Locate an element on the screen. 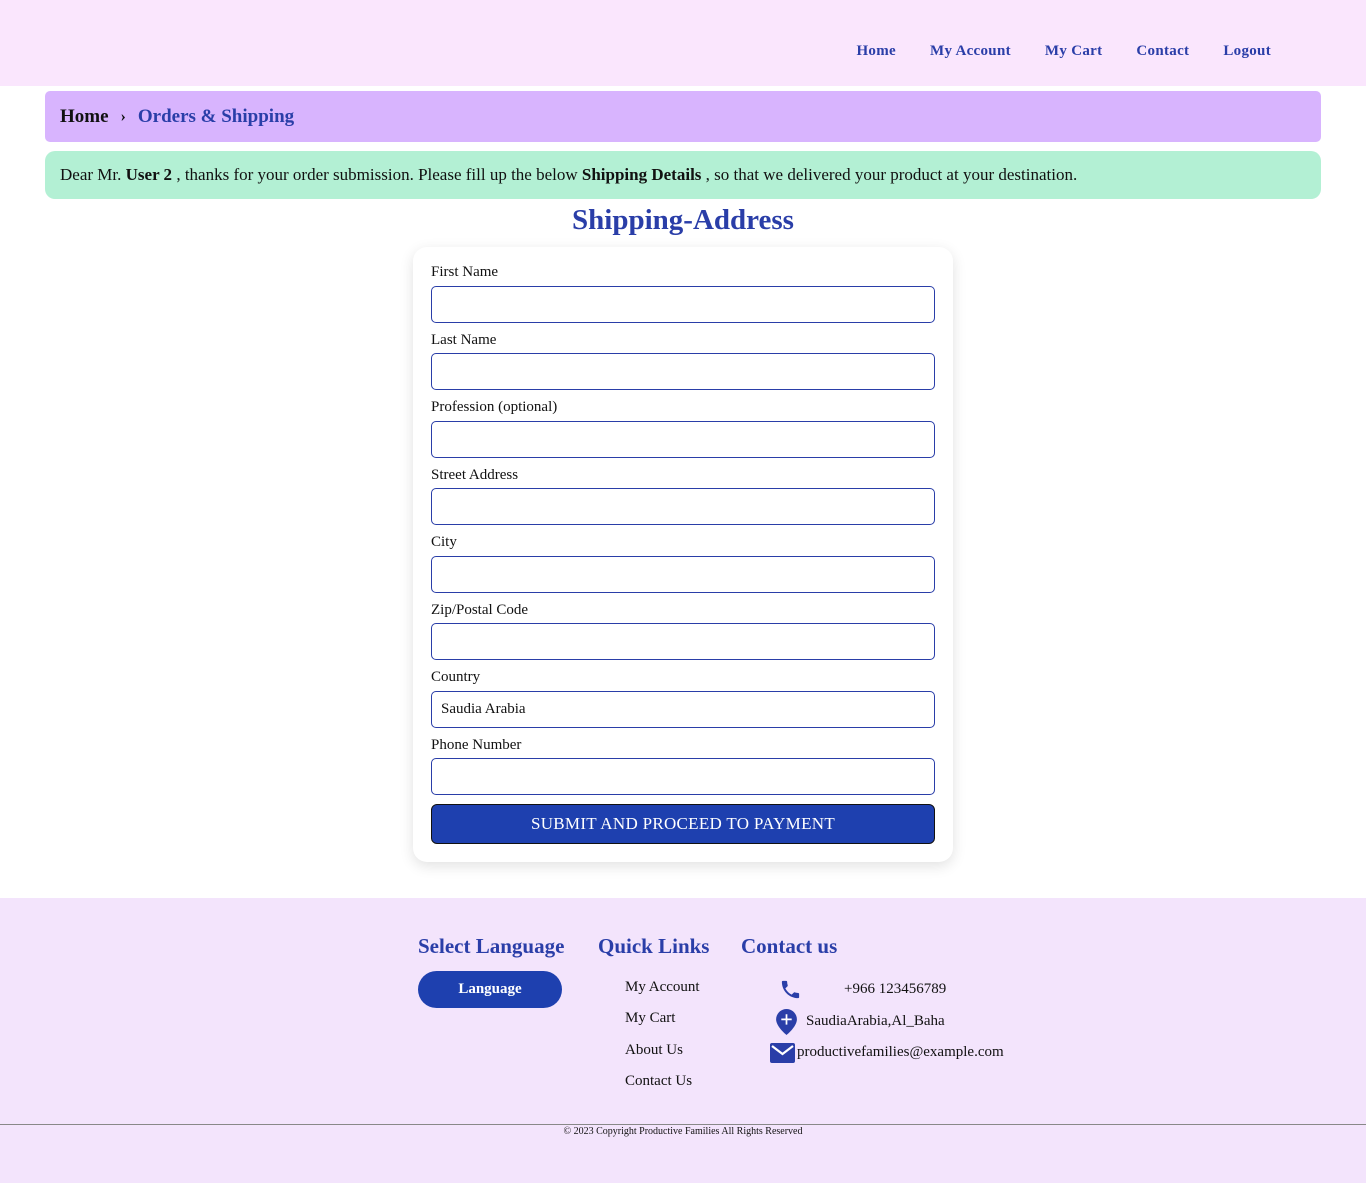  profession-input is located at coordinates (683, 439).